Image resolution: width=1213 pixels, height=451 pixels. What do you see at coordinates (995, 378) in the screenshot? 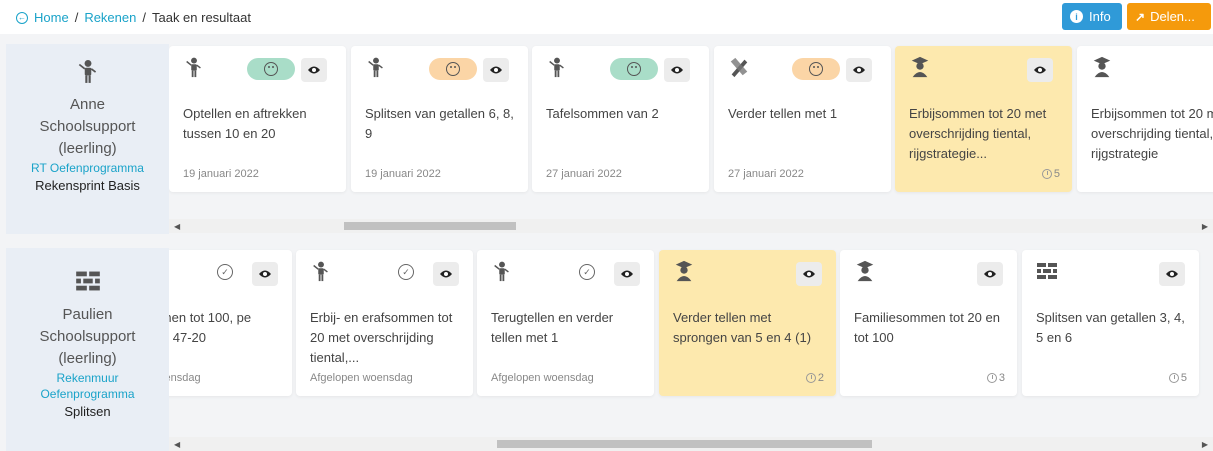
I see `attempt-count: 3` at bounding box center [995, 378].